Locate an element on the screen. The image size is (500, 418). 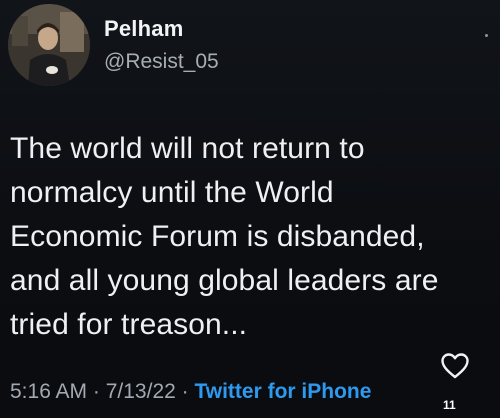
tweet-meta: 5:16 AM · 7/13/22 · Twitter for iPhone is located at coordinates (190, 392).